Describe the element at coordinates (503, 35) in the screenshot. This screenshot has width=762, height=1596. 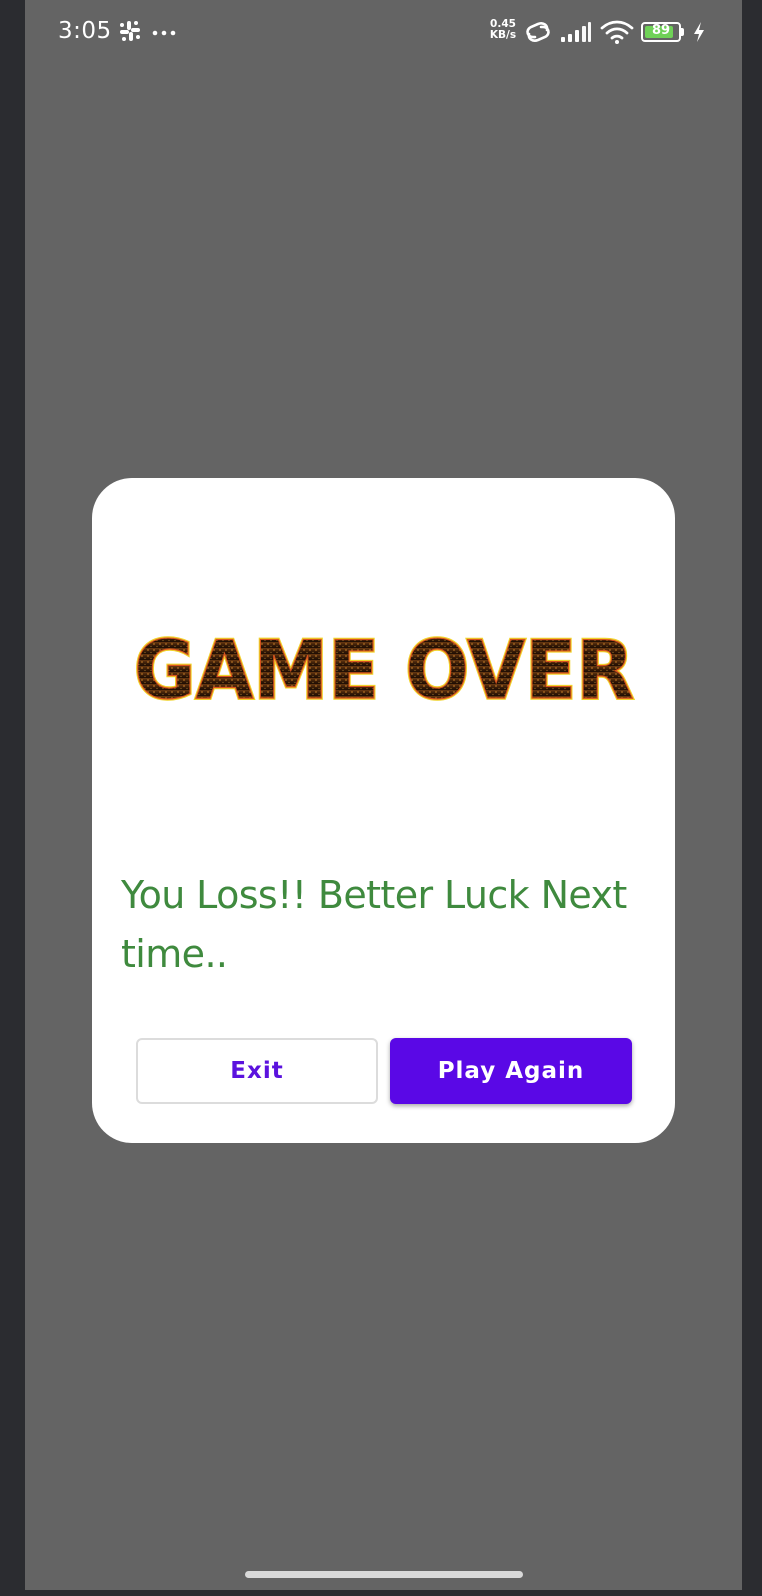
I see `network-speed-unit: KB/s` at that location.